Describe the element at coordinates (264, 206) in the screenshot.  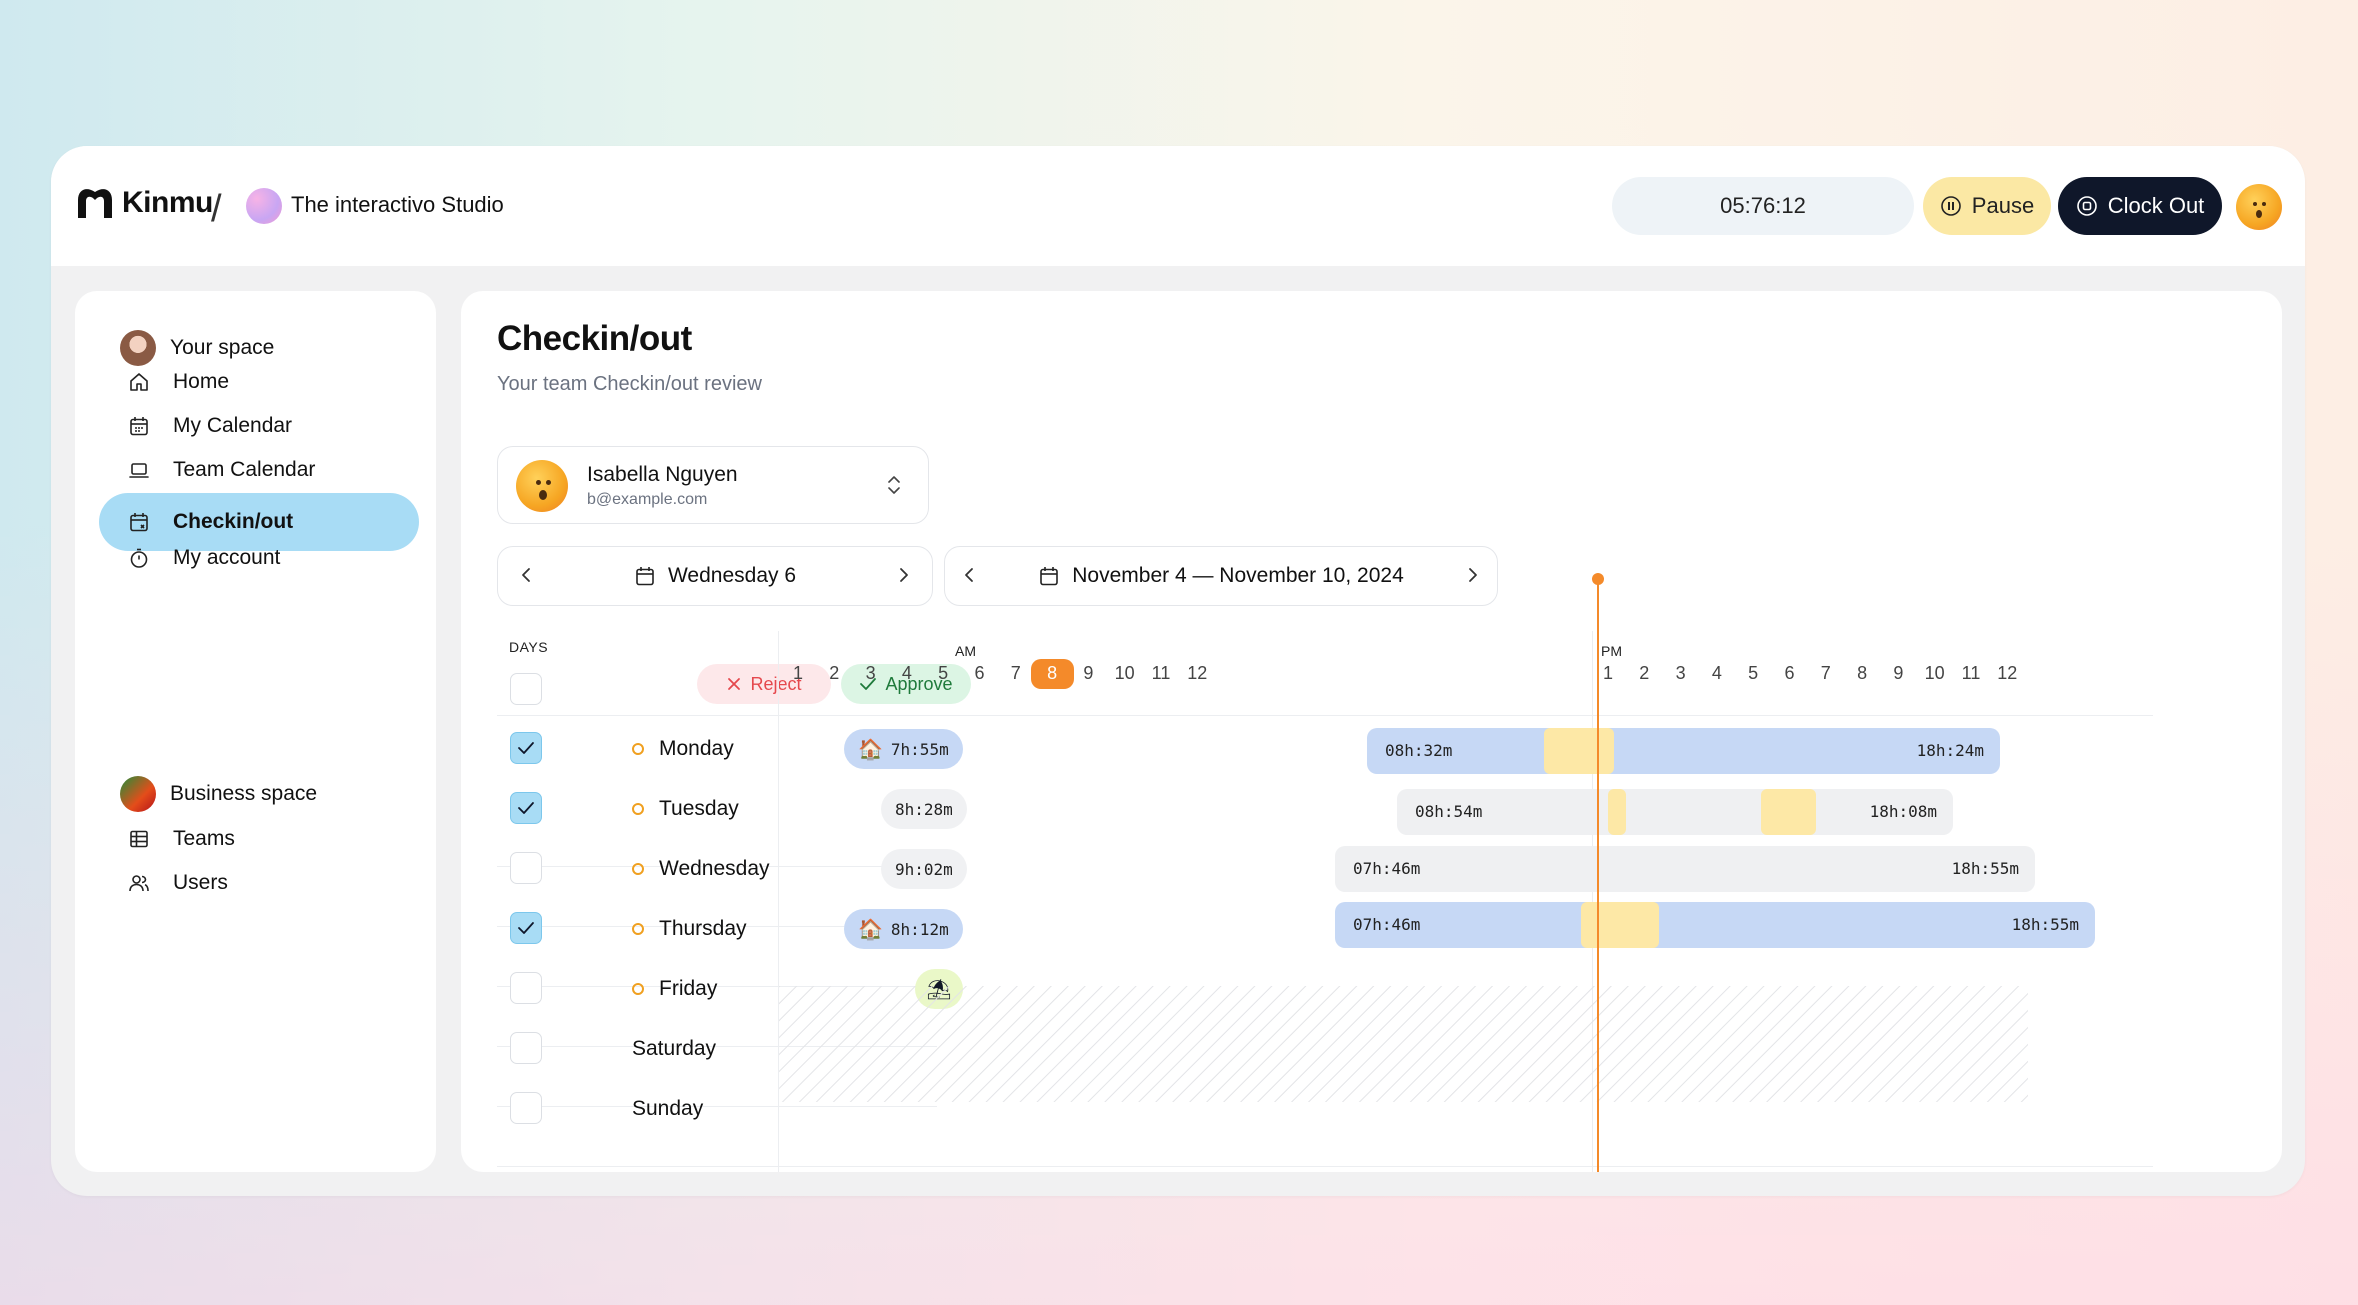
I see `workspace-avatar` at that location.